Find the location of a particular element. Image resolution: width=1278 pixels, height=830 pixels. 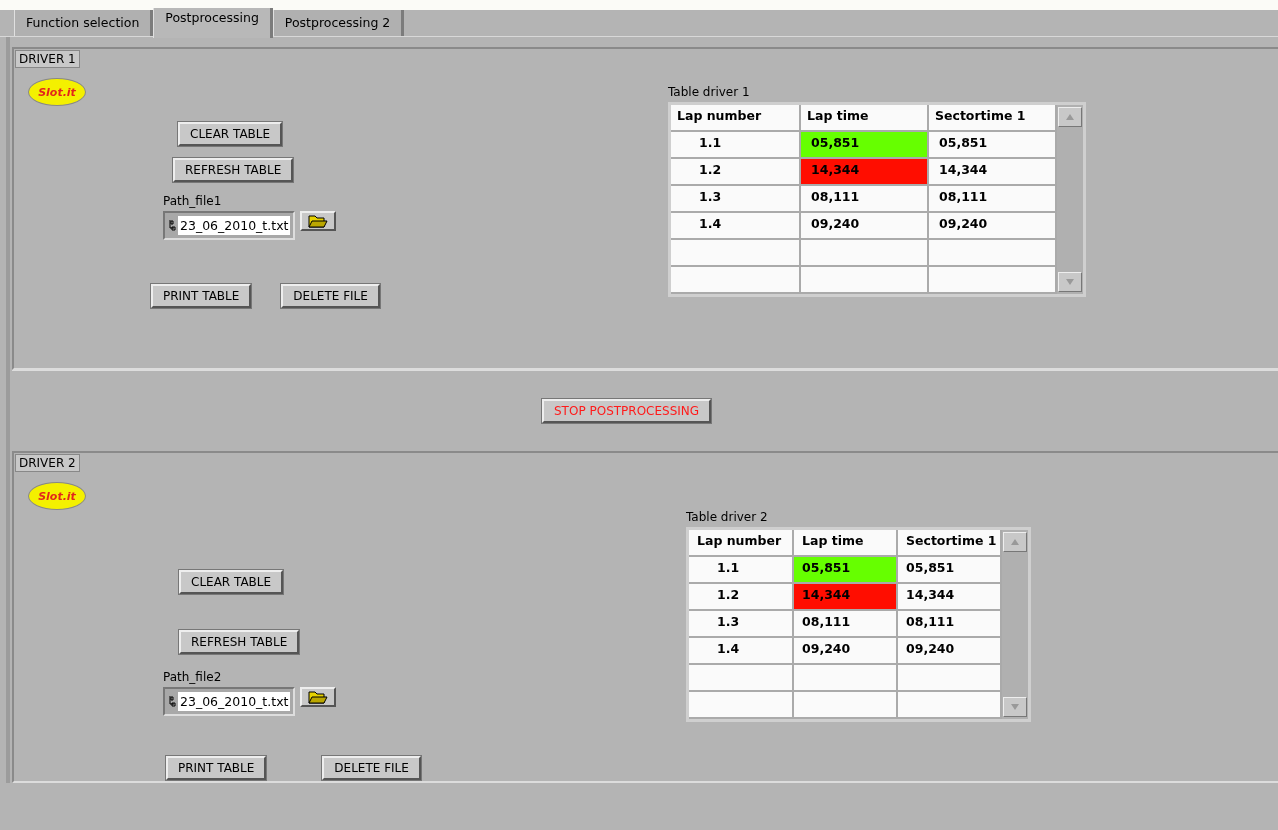

panel-label: DRIVER 2 is located at coordinates (47, 463).